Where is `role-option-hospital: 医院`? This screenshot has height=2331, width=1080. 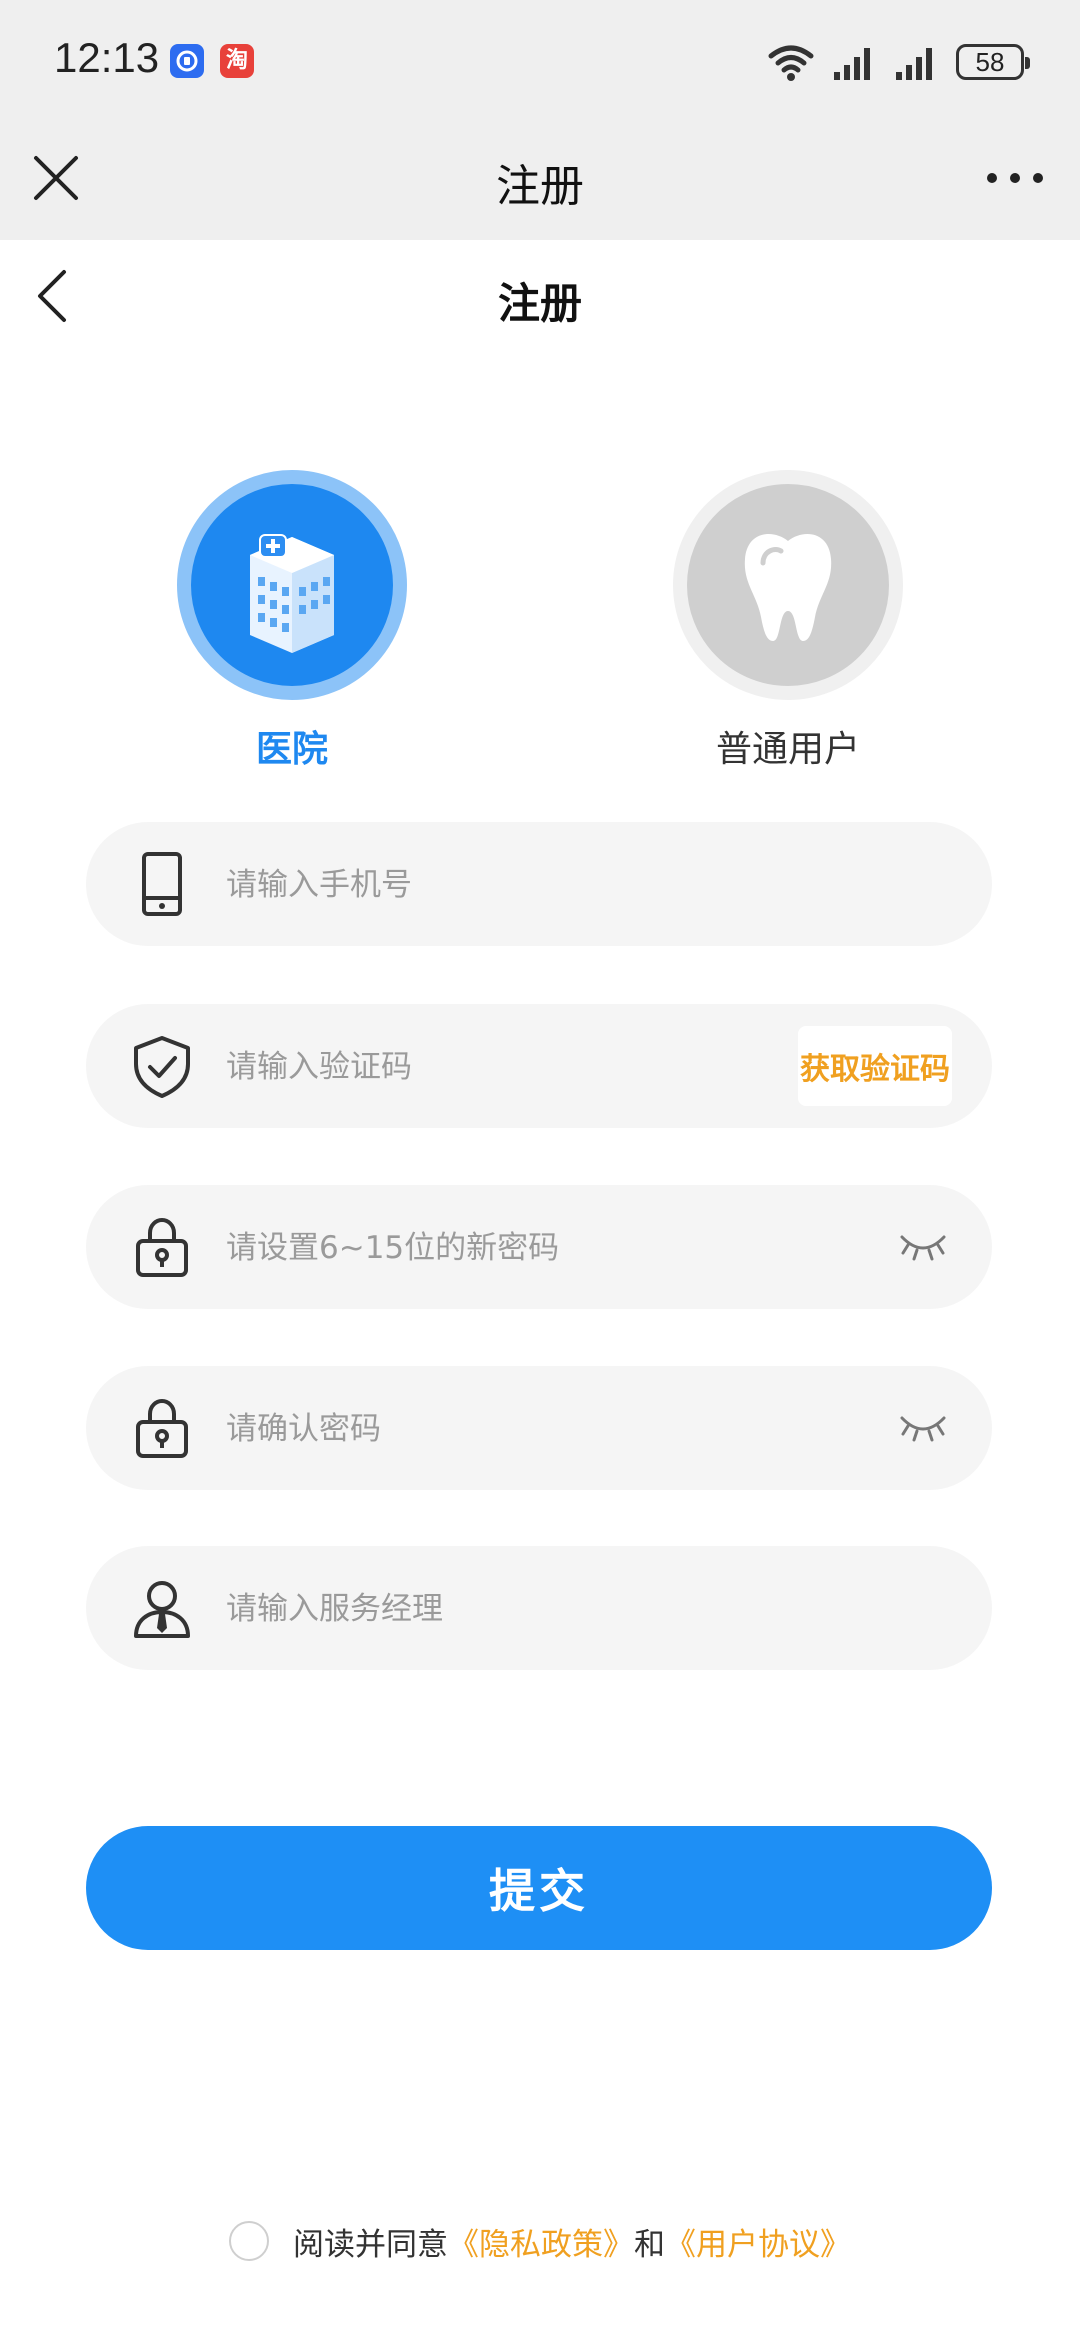 role-option-hospital: 医院 is located at coordinates (292, 621).